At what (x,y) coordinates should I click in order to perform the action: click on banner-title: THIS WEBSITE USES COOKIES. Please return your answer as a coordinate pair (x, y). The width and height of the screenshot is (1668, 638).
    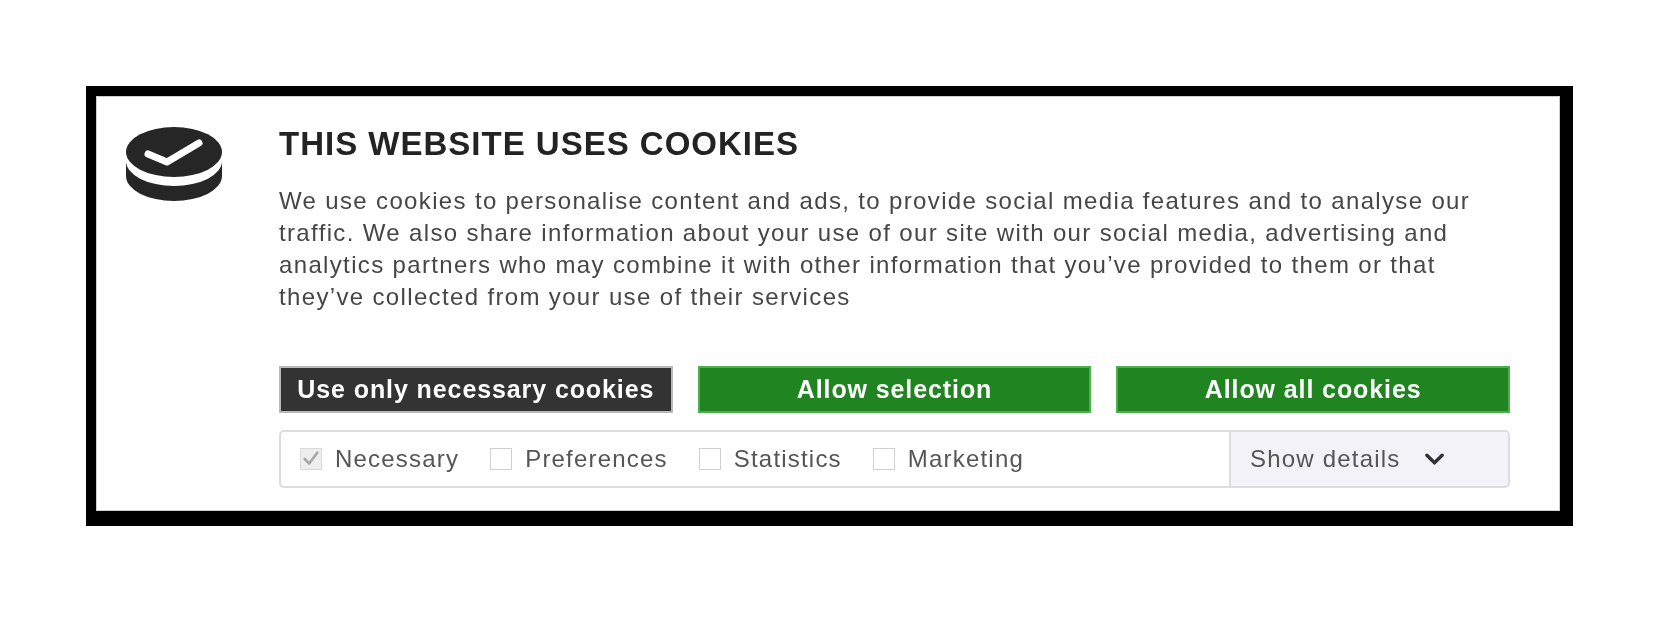
    Looking at the image, I should click on (540, 144).